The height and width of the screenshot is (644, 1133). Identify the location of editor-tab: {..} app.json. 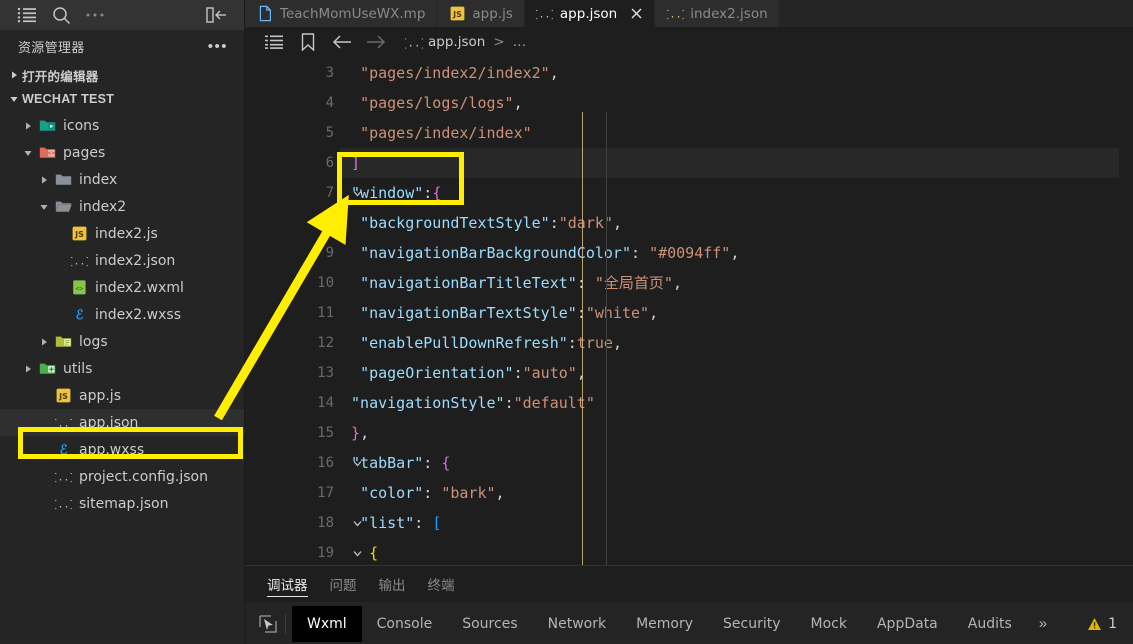
(590, 13).